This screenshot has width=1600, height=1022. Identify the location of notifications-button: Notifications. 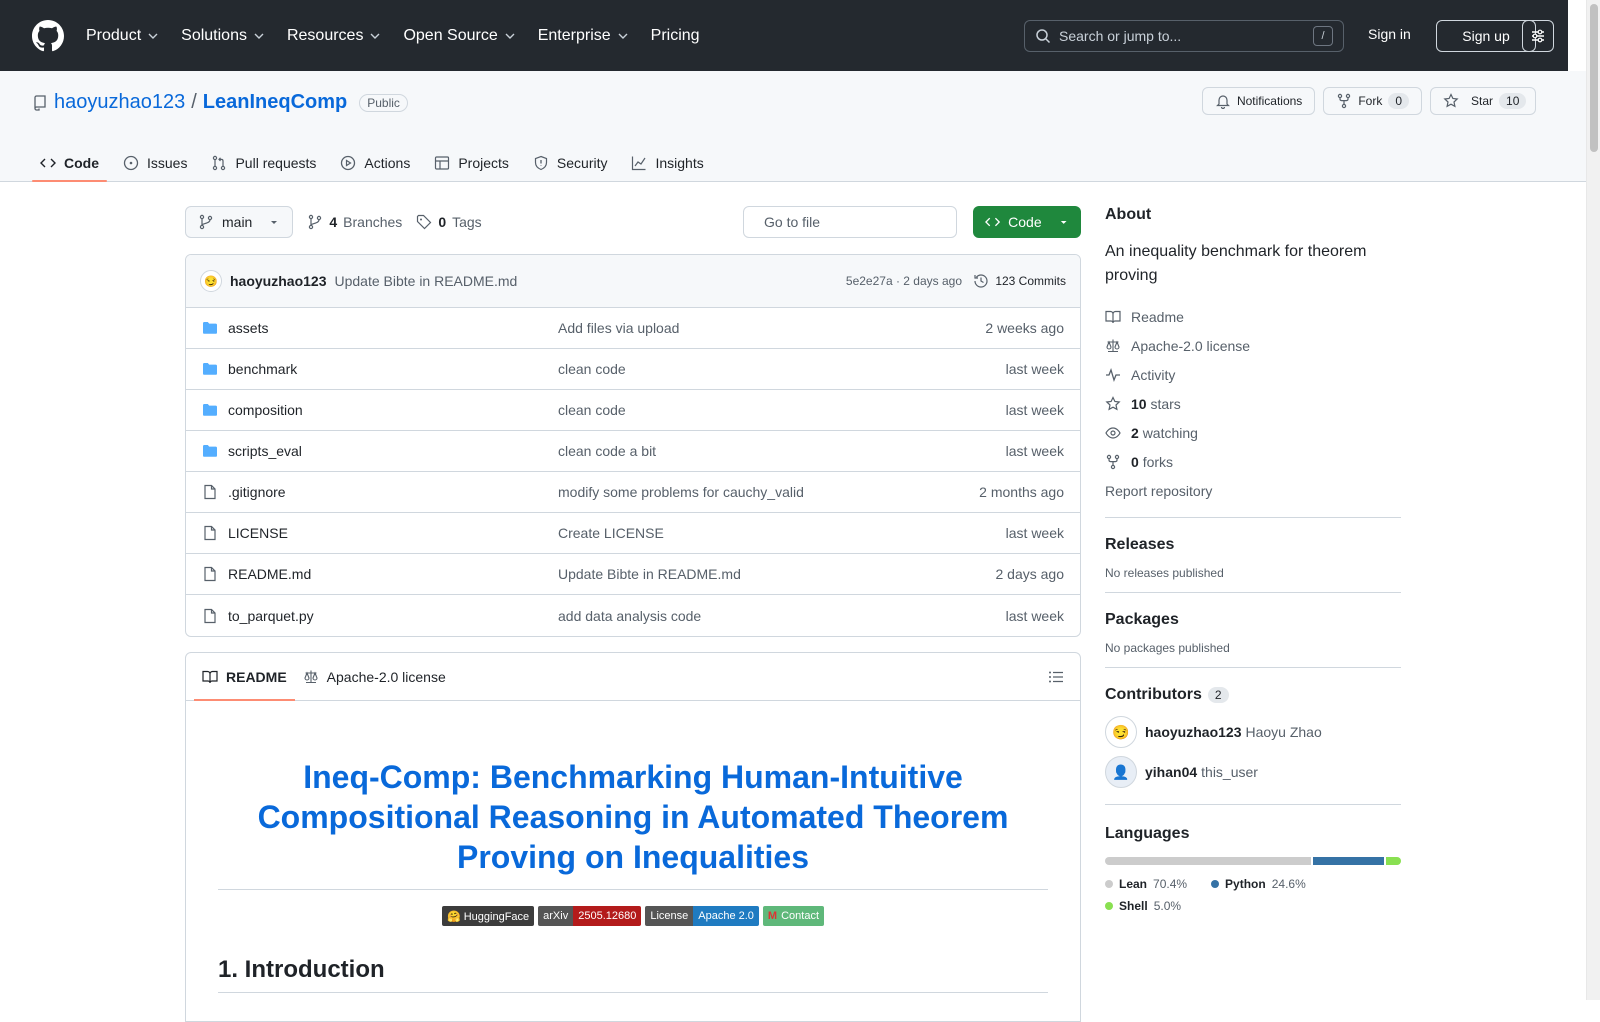
(1258, 101).